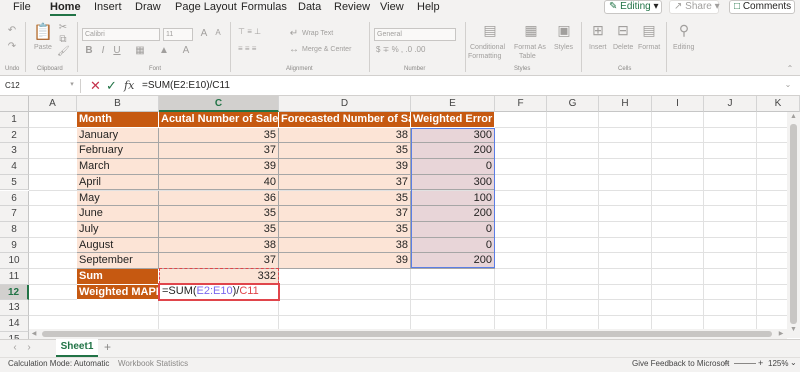 Image resolution: width=800 pixels, height=372 pixels. I want to click on delete-cells-icon: ⊟, so click(623, 30).